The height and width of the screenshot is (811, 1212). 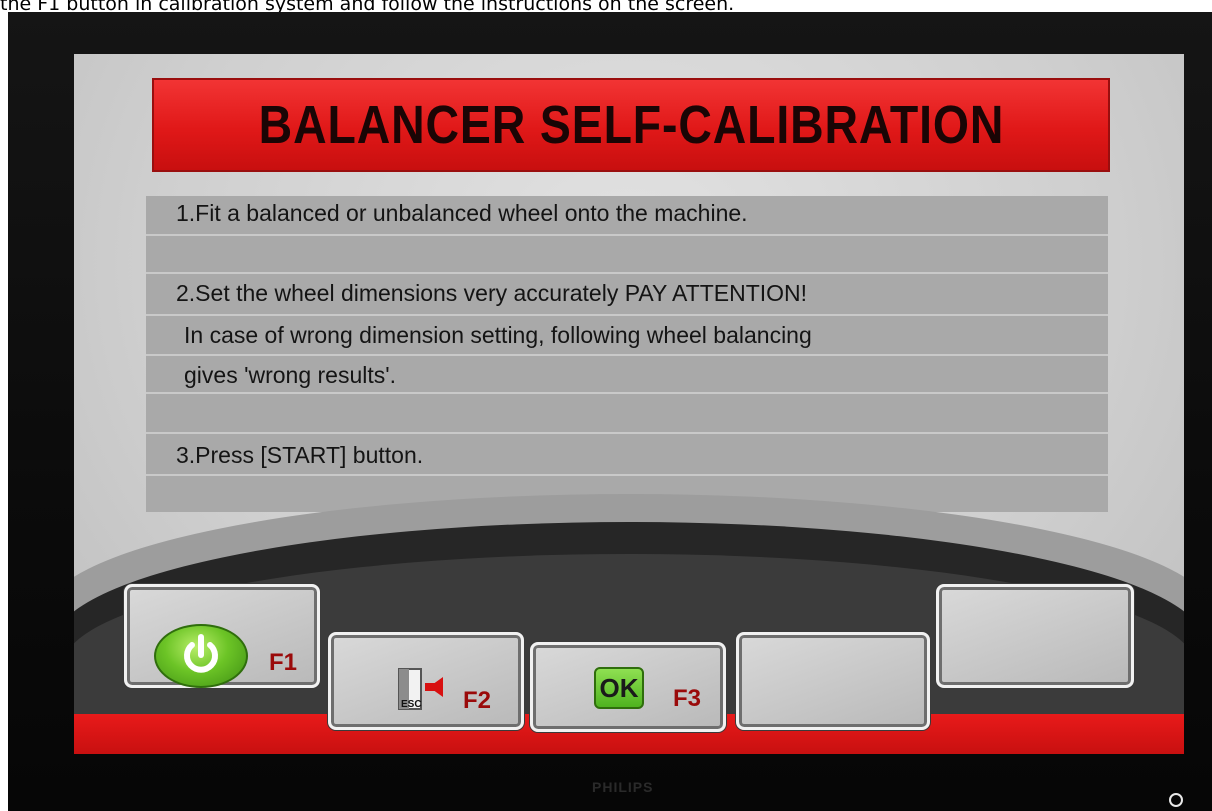 I want to click on page-title: BALANCER SELF-CALIBRATION, so click(x=631, y=125).